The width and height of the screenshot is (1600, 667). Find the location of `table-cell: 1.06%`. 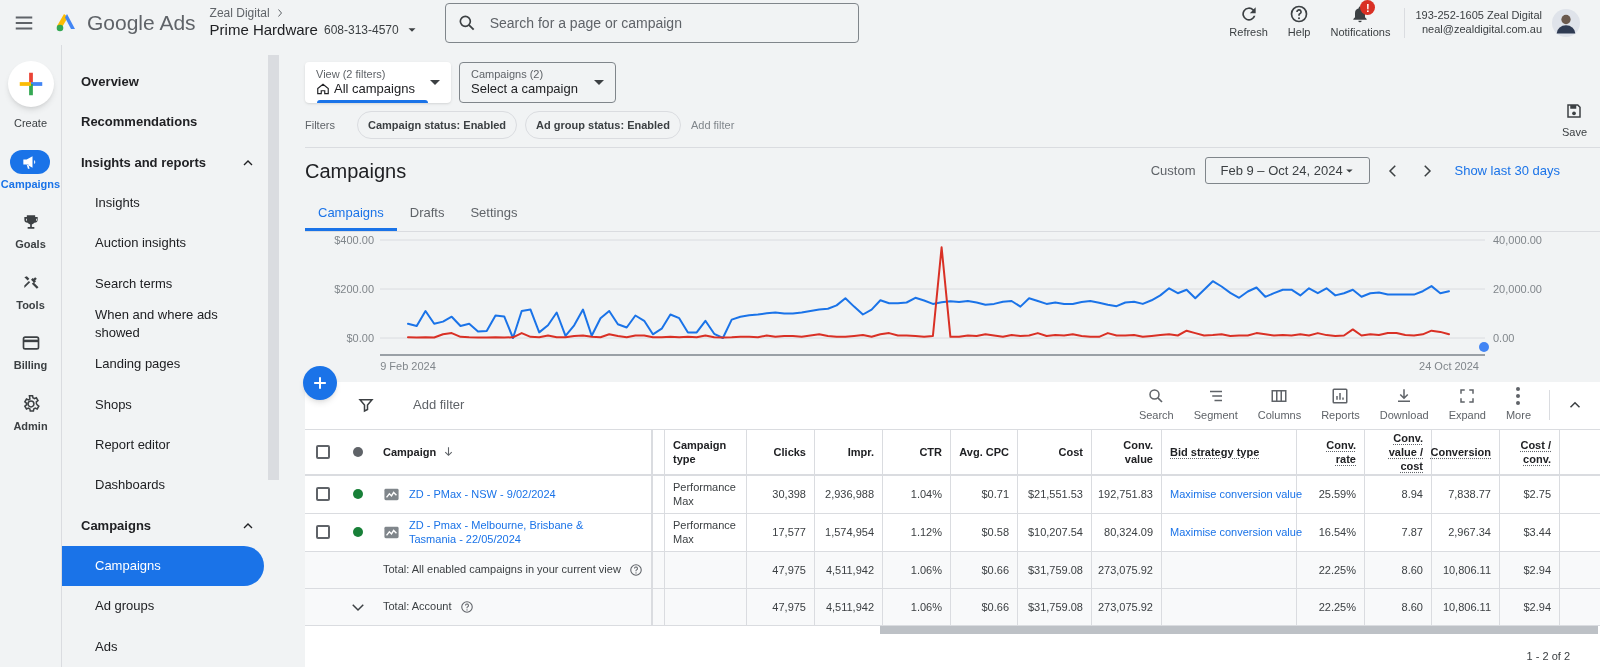

table-cell: 1.06% is located at coordinates (926, 606).